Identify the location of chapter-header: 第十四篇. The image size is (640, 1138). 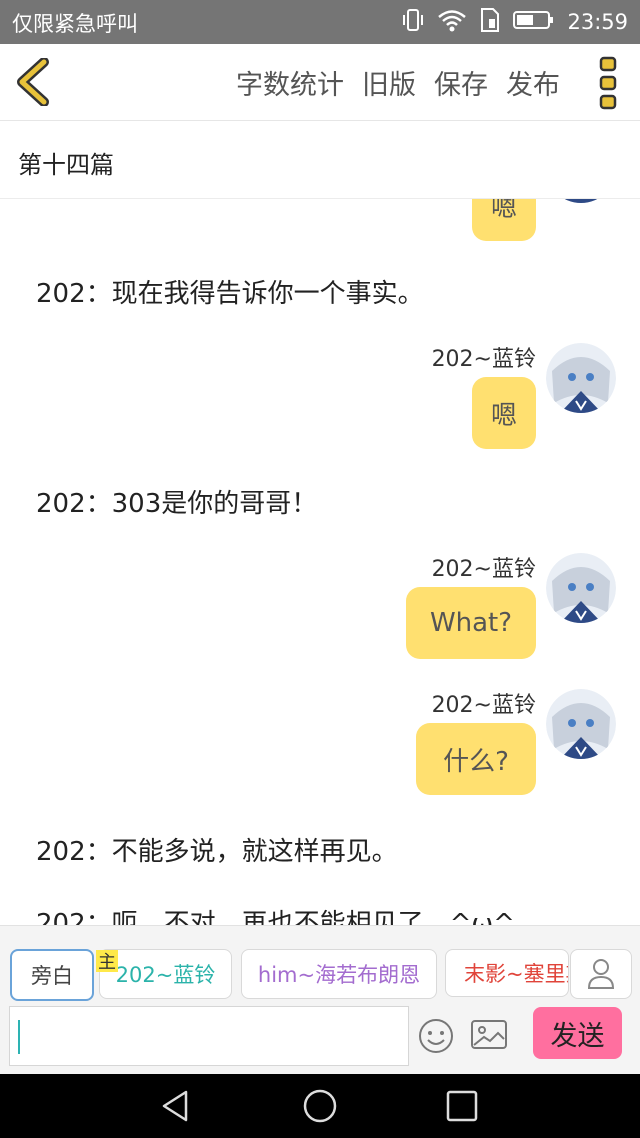
(320, 160).